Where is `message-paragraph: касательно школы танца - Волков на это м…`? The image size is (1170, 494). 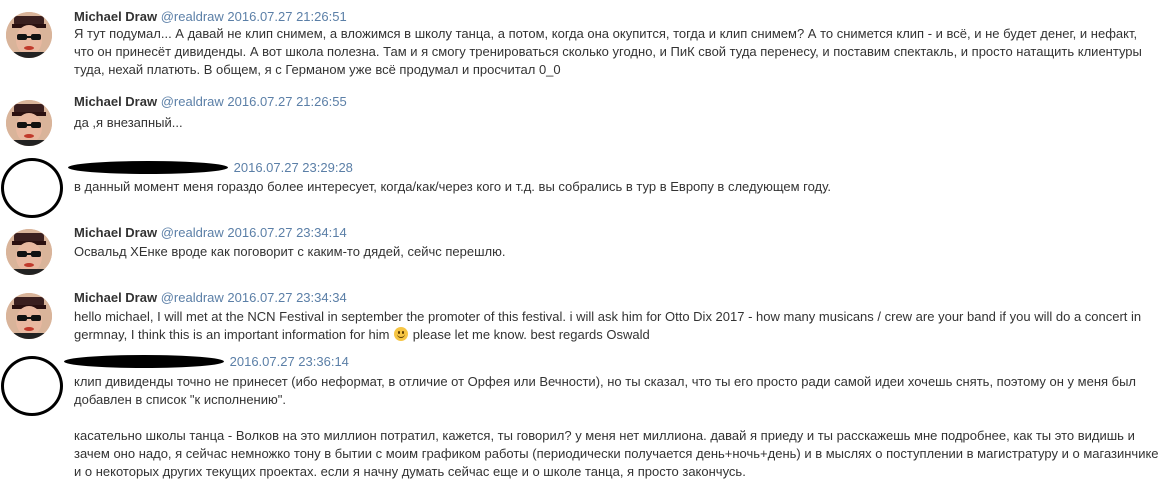
message-paragraph: касательно школы танца - Волков на это м… is located at coordinates (616, 453).